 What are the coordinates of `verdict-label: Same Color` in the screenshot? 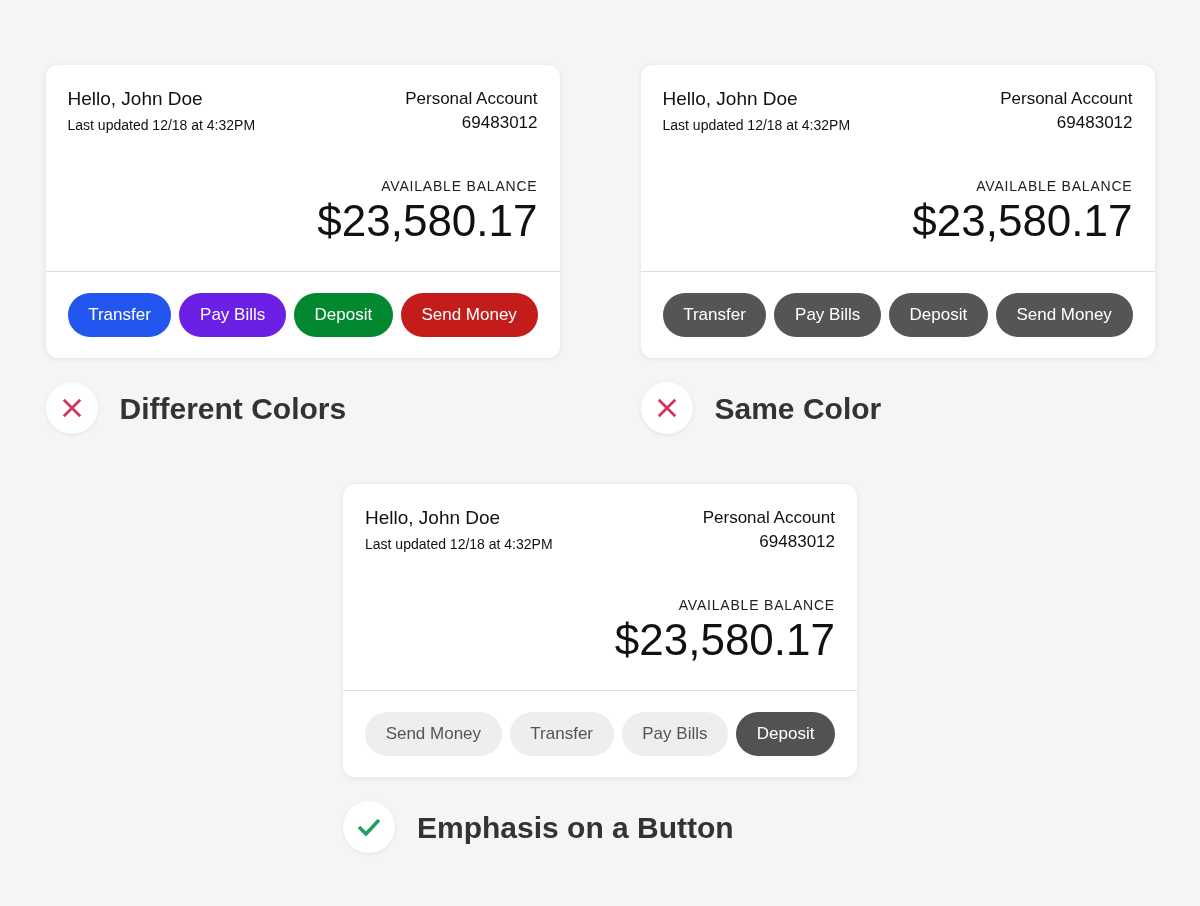 It's located at (798, 408).